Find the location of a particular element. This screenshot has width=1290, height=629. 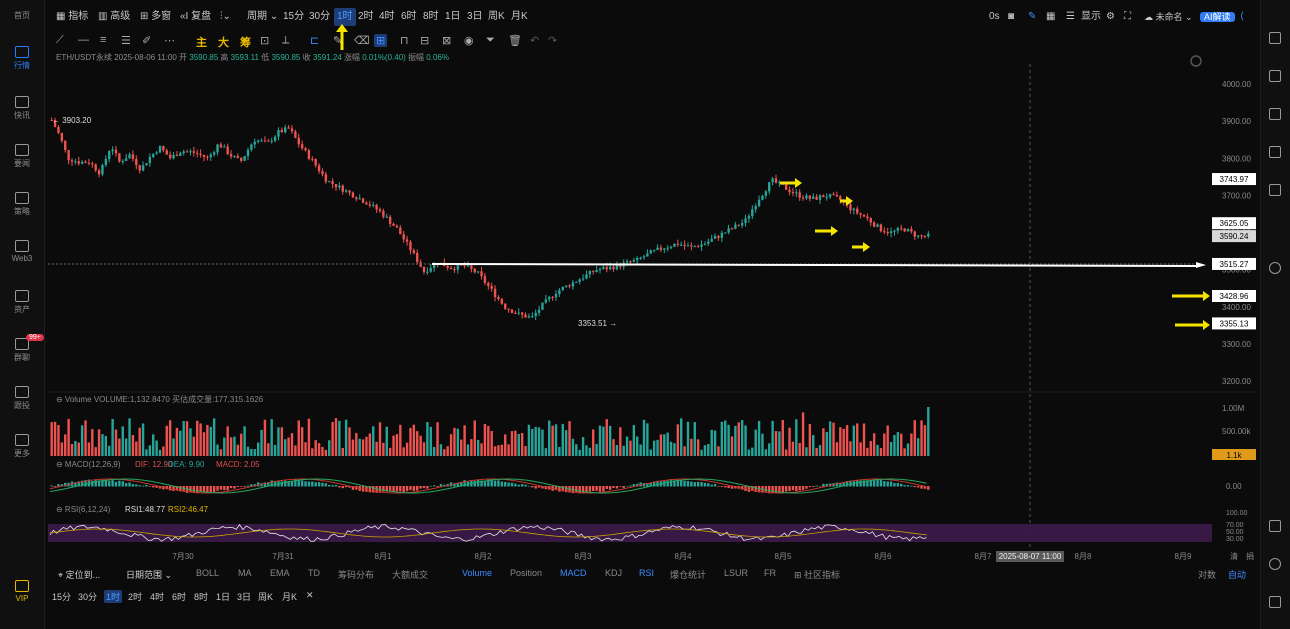

robot-icon is located at coordinates (1275, 602).